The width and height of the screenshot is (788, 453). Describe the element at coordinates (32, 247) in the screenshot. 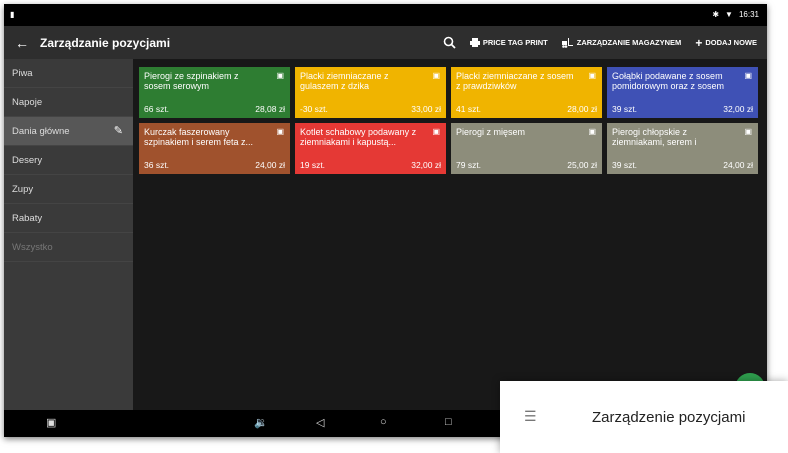

I see `sidebar-item-label: Wszystko` at that location.